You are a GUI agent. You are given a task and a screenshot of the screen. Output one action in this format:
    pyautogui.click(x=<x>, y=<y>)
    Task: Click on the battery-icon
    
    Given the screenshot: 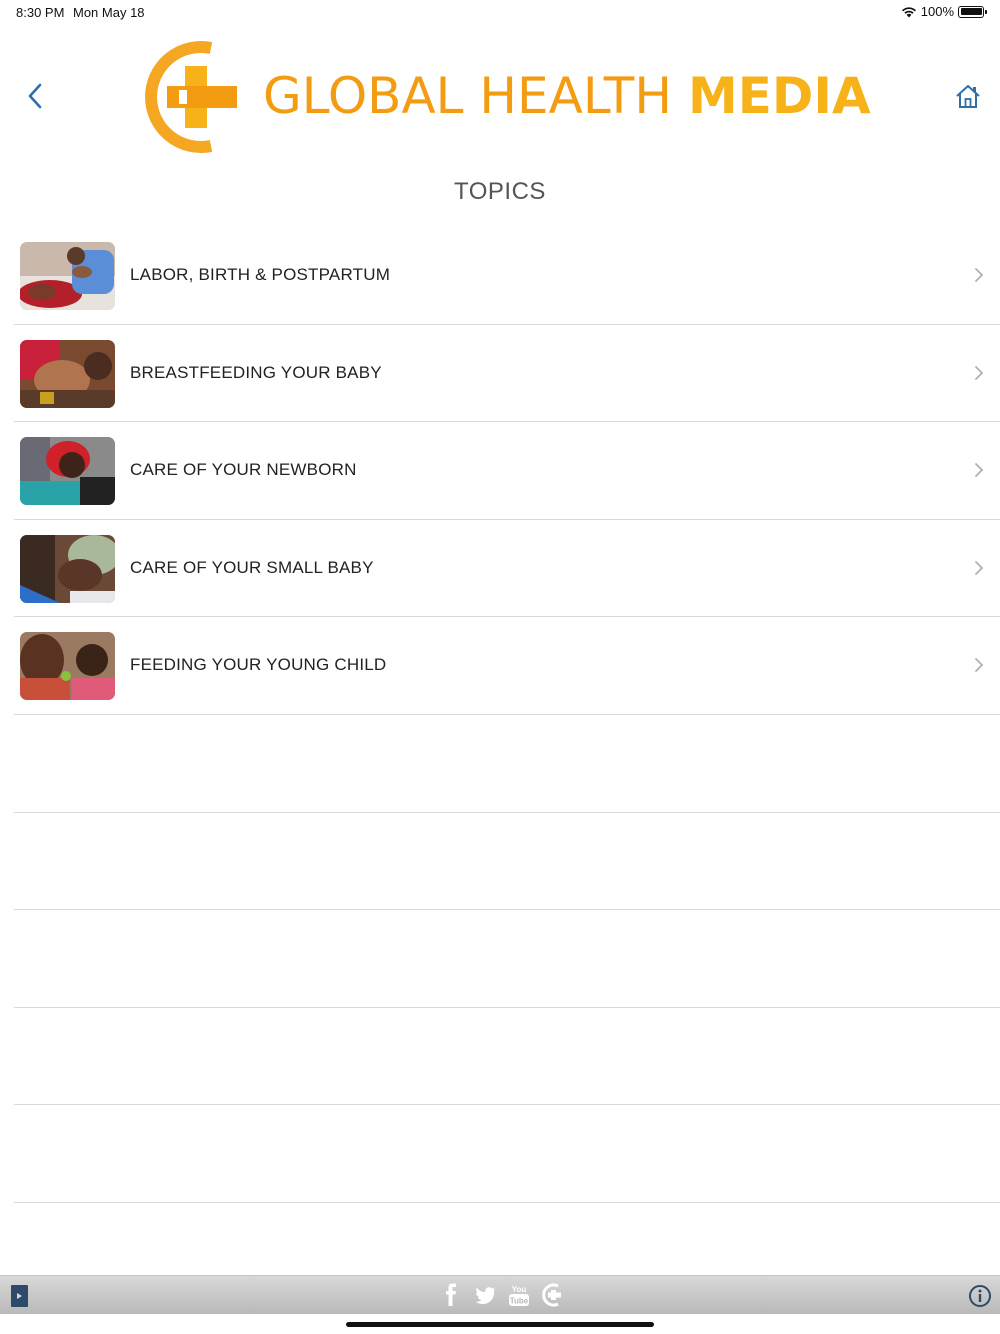 What is the action you would take?
    pyautogui.click(x=972, y=11)
    